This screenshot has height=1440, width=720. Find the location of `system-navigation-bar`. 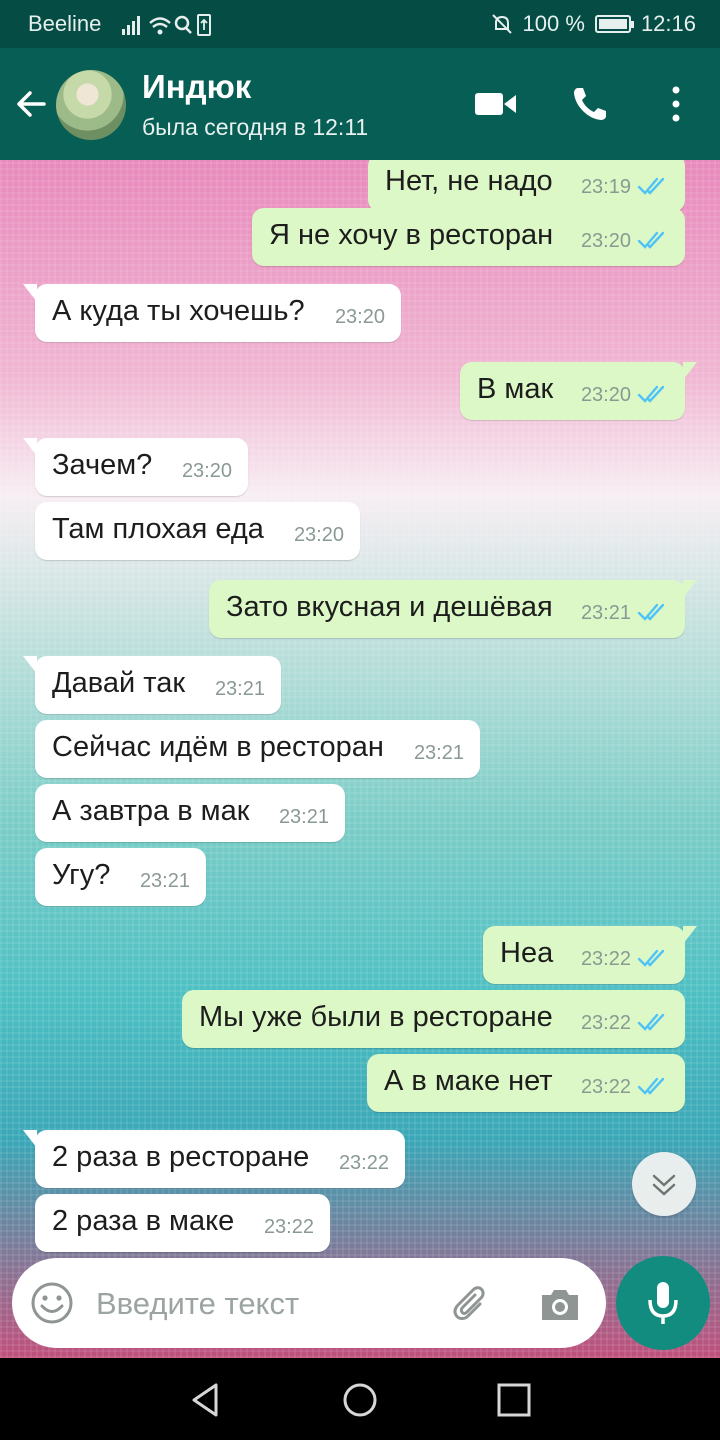

system-navigation-bar is located at coordinates (360, 1399).